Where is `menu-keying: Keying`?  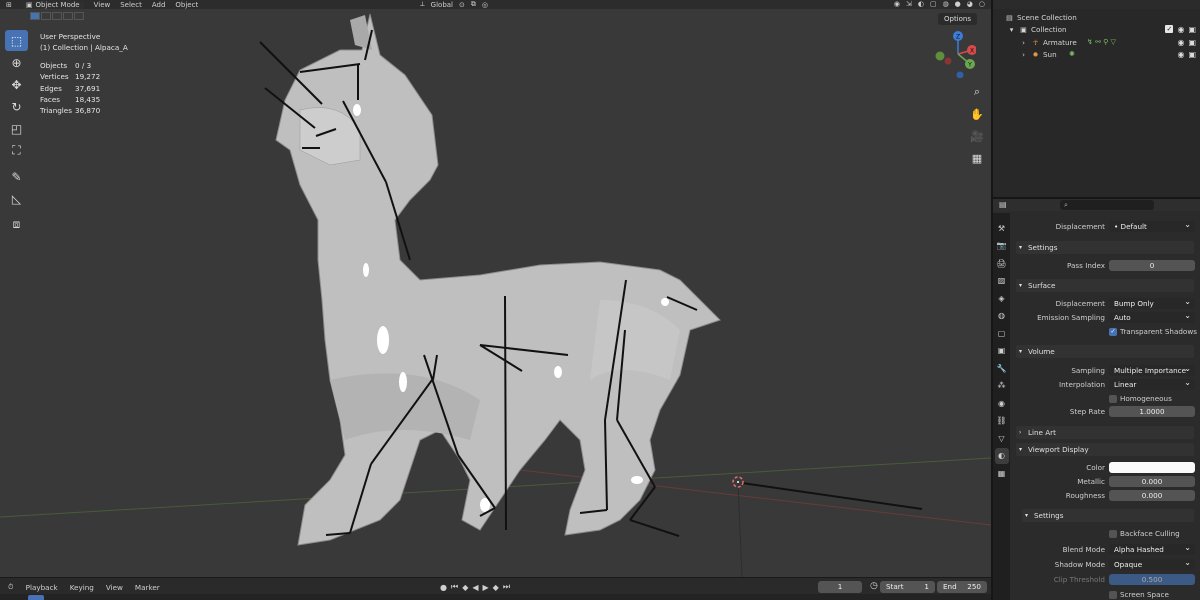 menu-keying: Keying is located at coordinates (82, 587).